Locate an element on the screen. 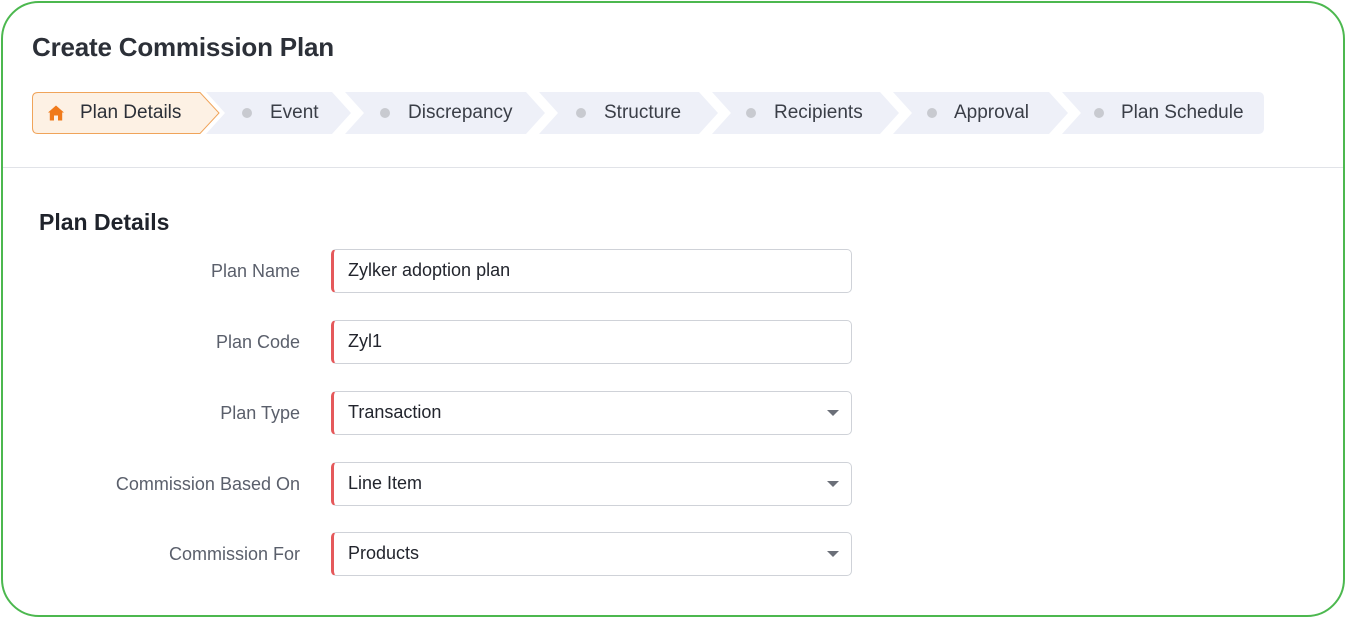 This screenshot has height=618, width=1346. page-title: Create Commission Plan is located at coordinates (183, 47).